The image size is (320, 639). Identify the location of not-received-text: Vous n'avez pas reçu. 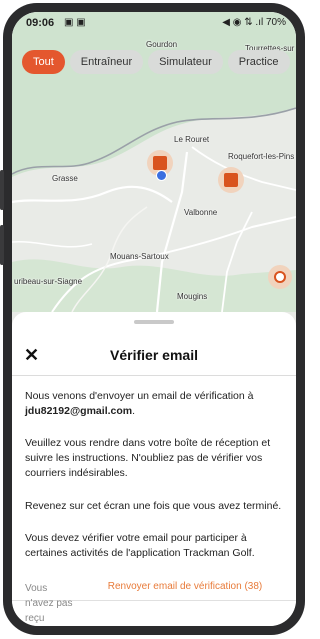
(49, 603).